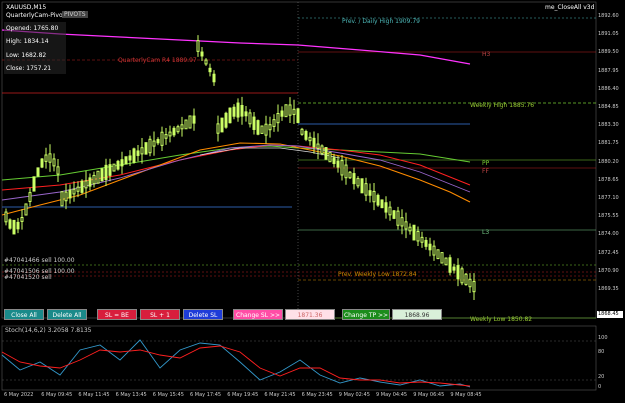 This screenshot has width=625, height=403. What do you see at coordinates (486, 163) in the screenshot?
I see `label-pp: PP` at bounding box center [486, 163].